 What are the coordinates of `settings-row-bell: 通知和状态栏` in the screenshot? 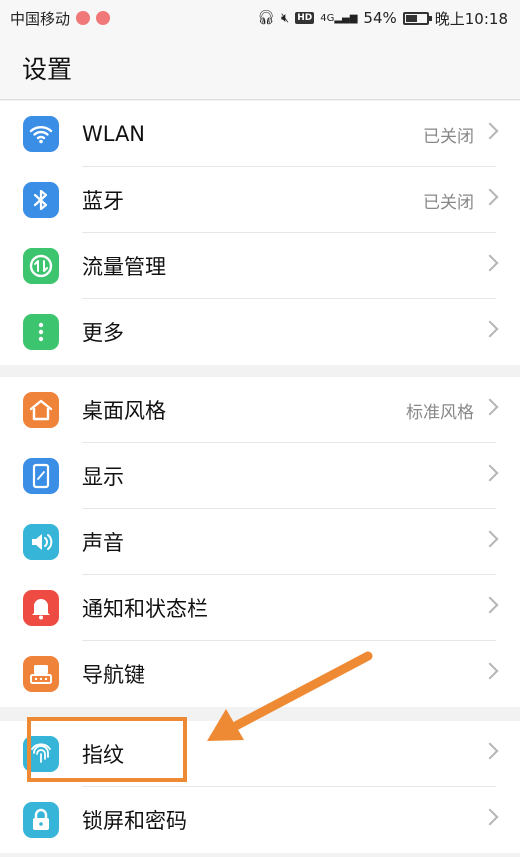 It's located at (260, 608).